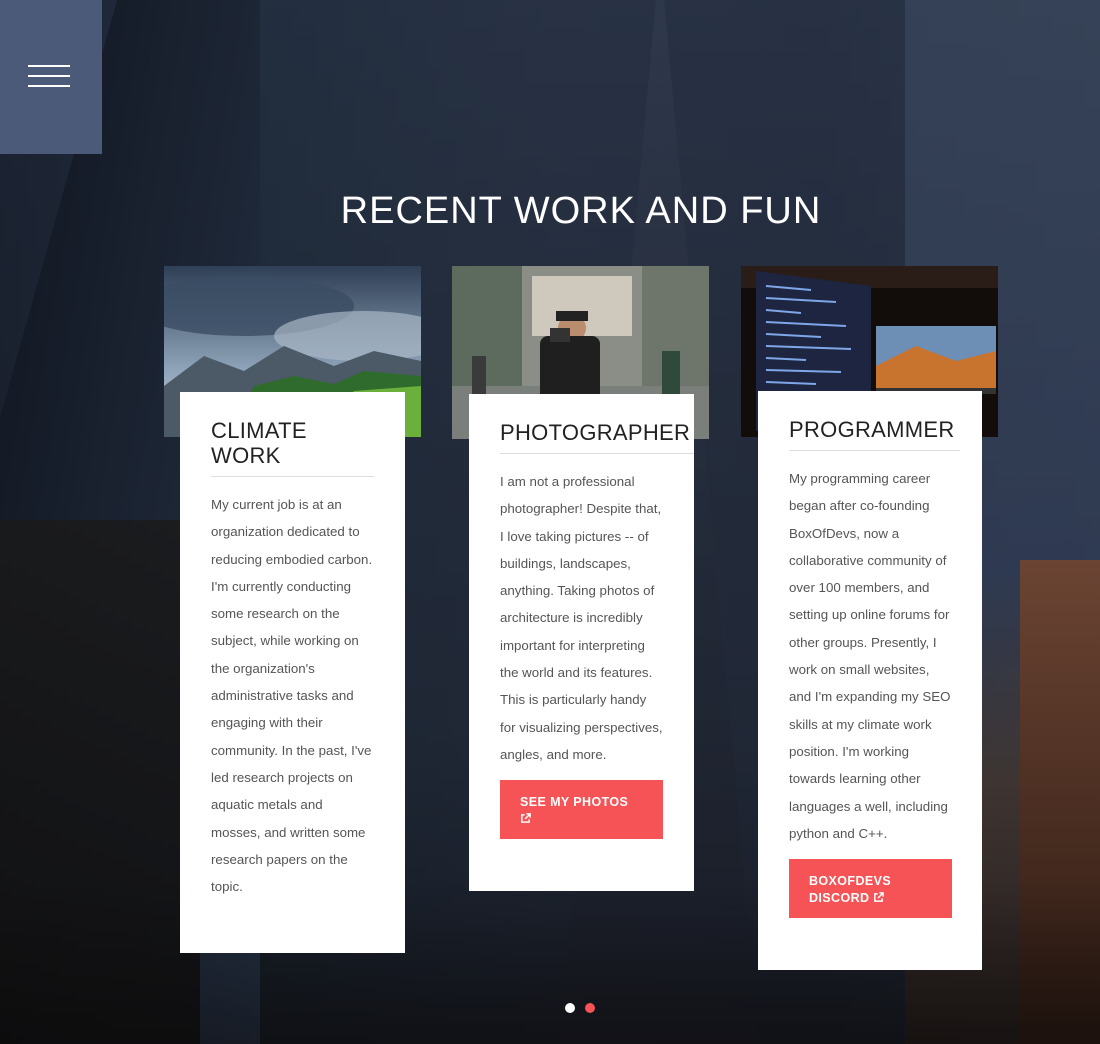 The height and width of the screenshot is (1044, 1100). I want to click on card-title: PROGRAMMER, so click(874, 434).